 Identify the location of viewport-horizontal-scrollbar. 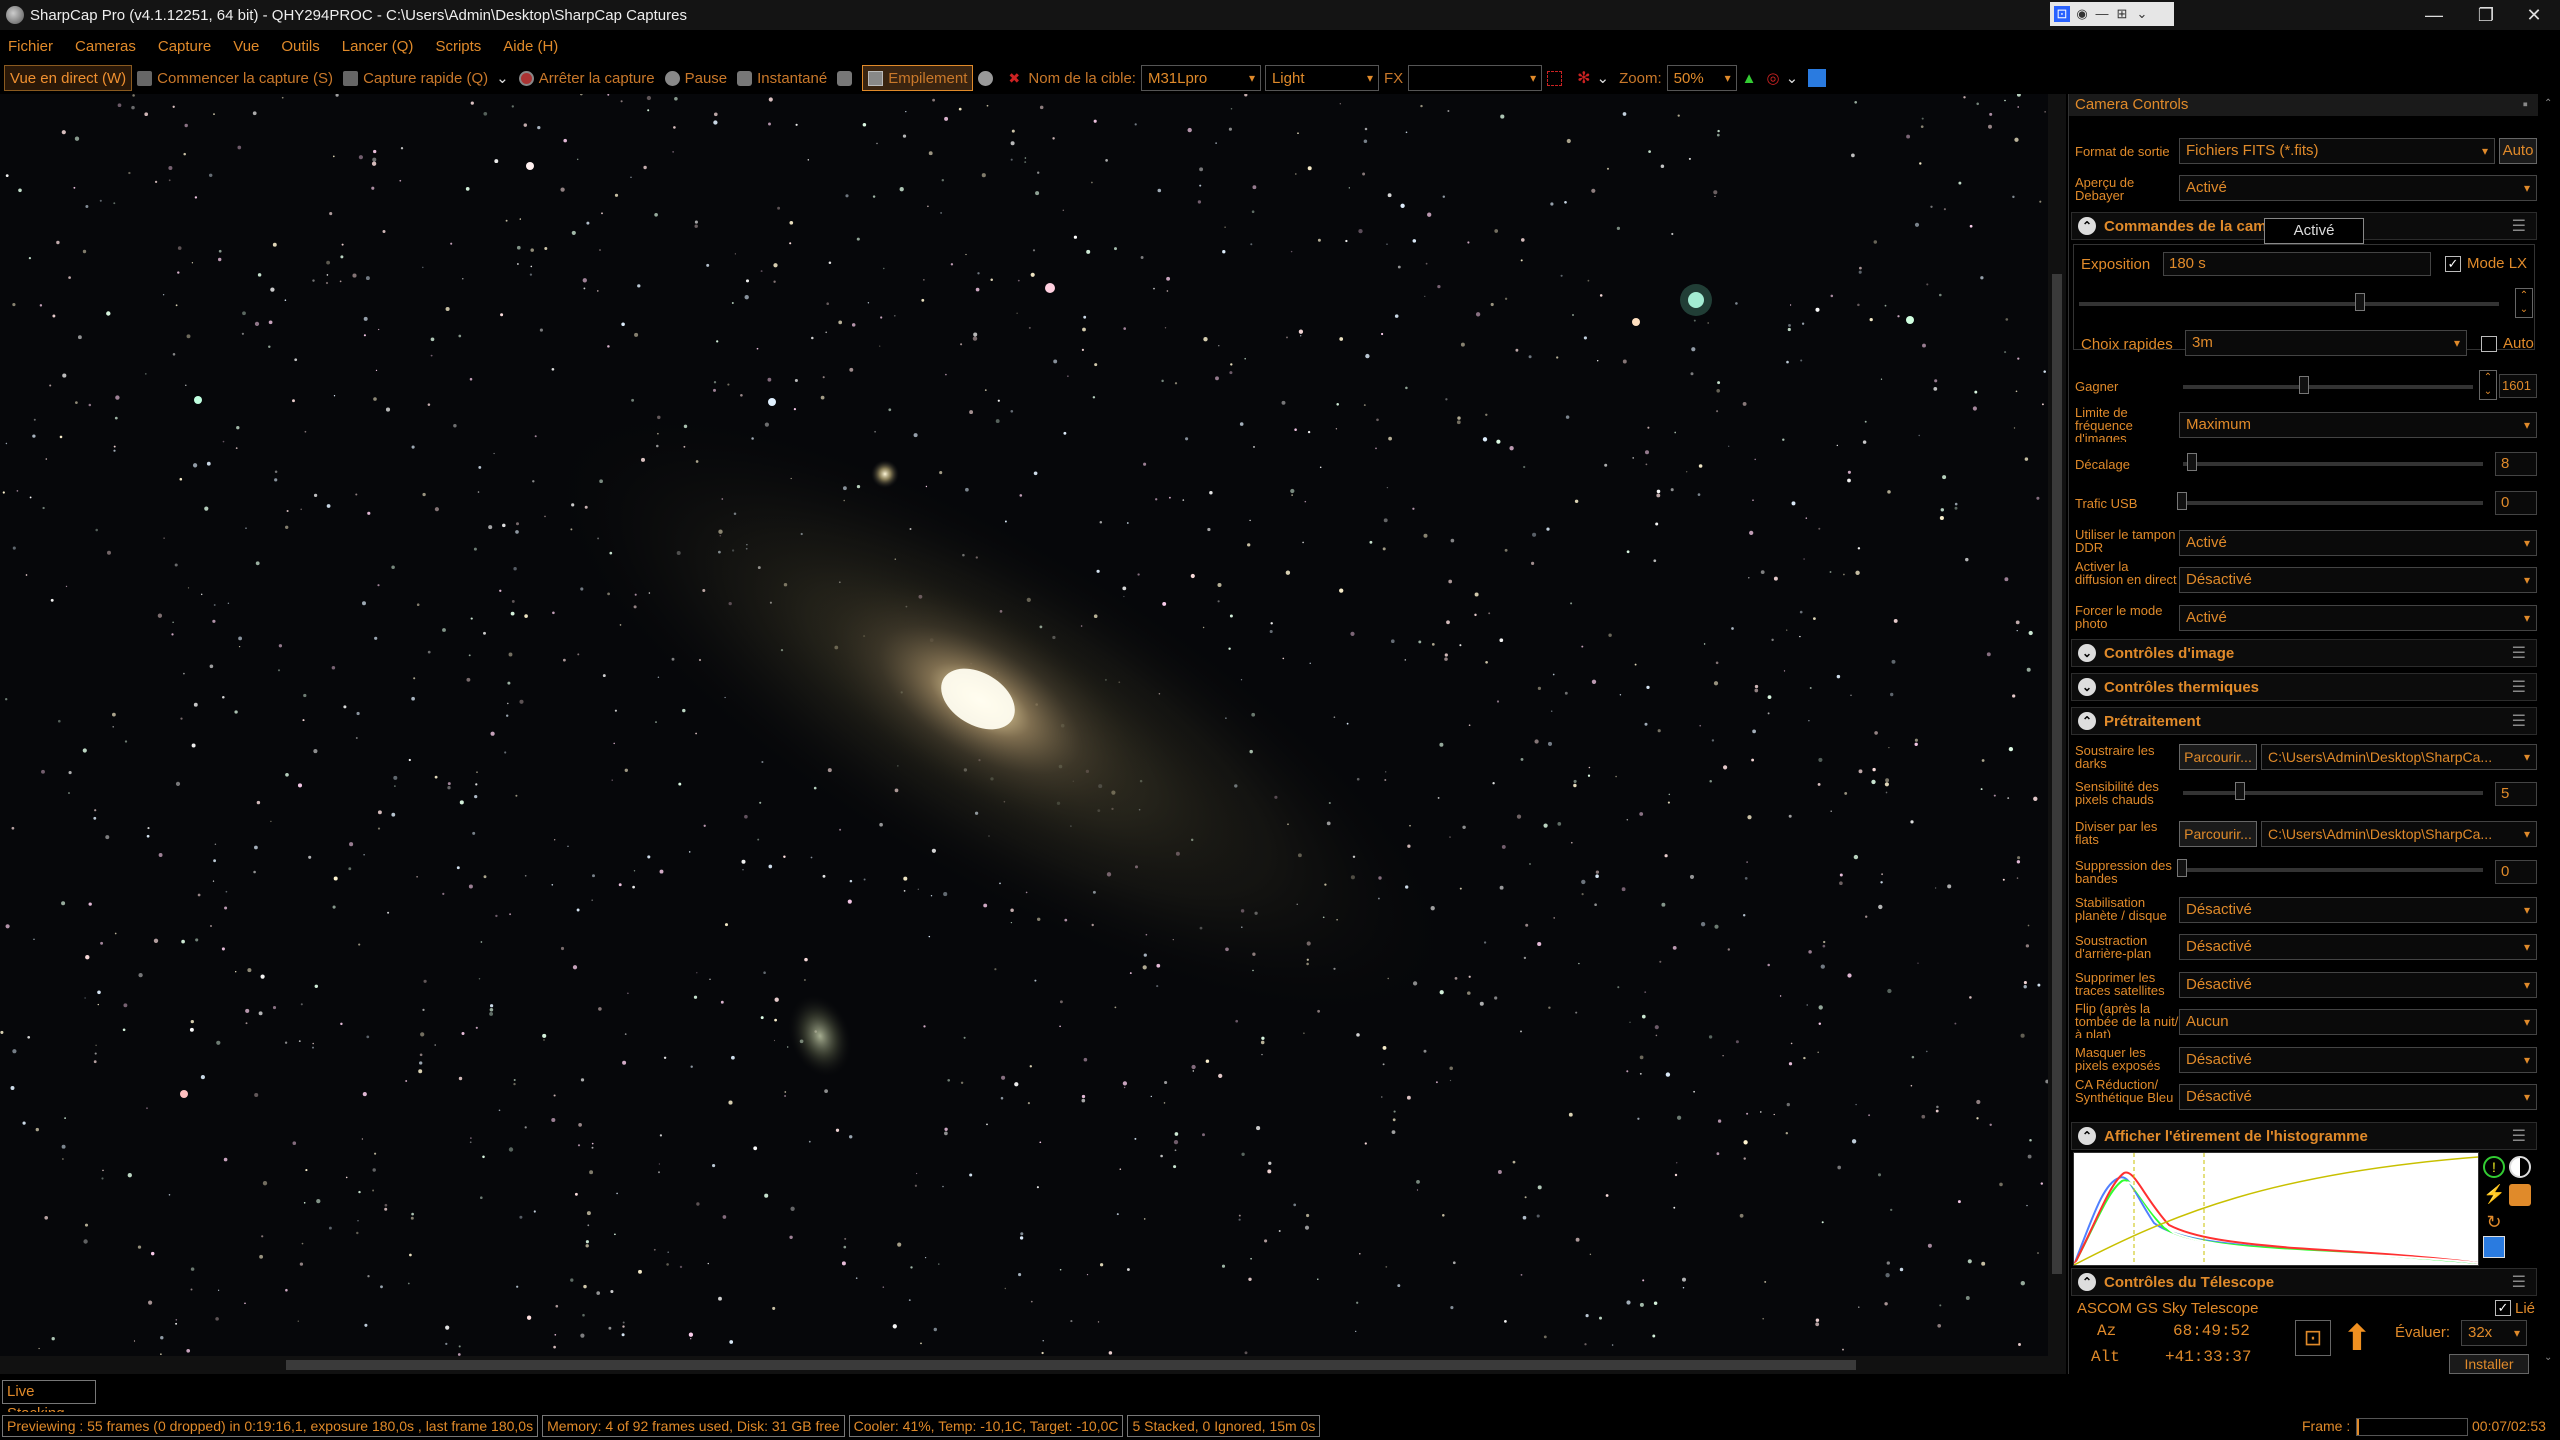
(1033, 1365).